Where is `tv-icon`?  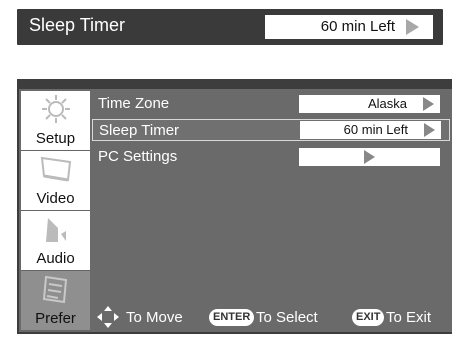
tv-icon is located at coordinates (56, 169).